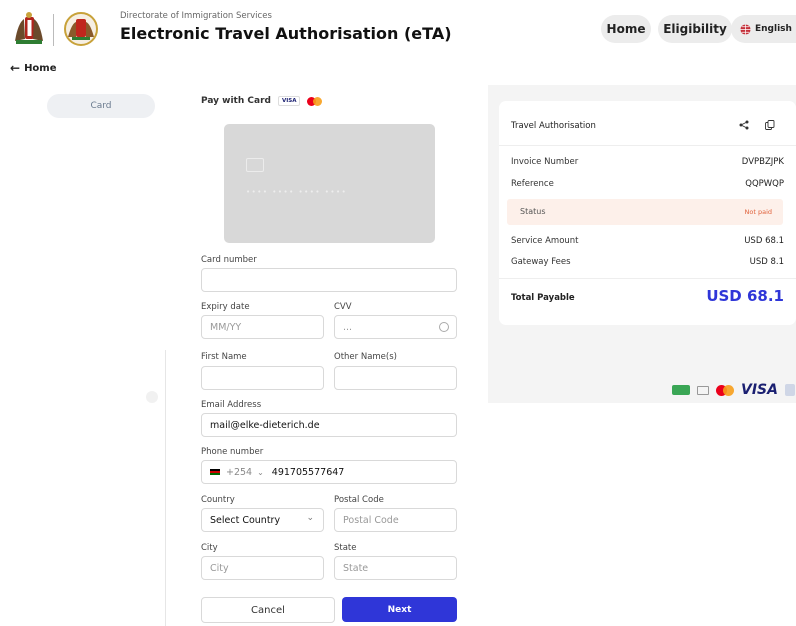 The height and width of the screenshot is (626, 796). I want to click on country-select: Select Country ⌄, so click(262, 520).